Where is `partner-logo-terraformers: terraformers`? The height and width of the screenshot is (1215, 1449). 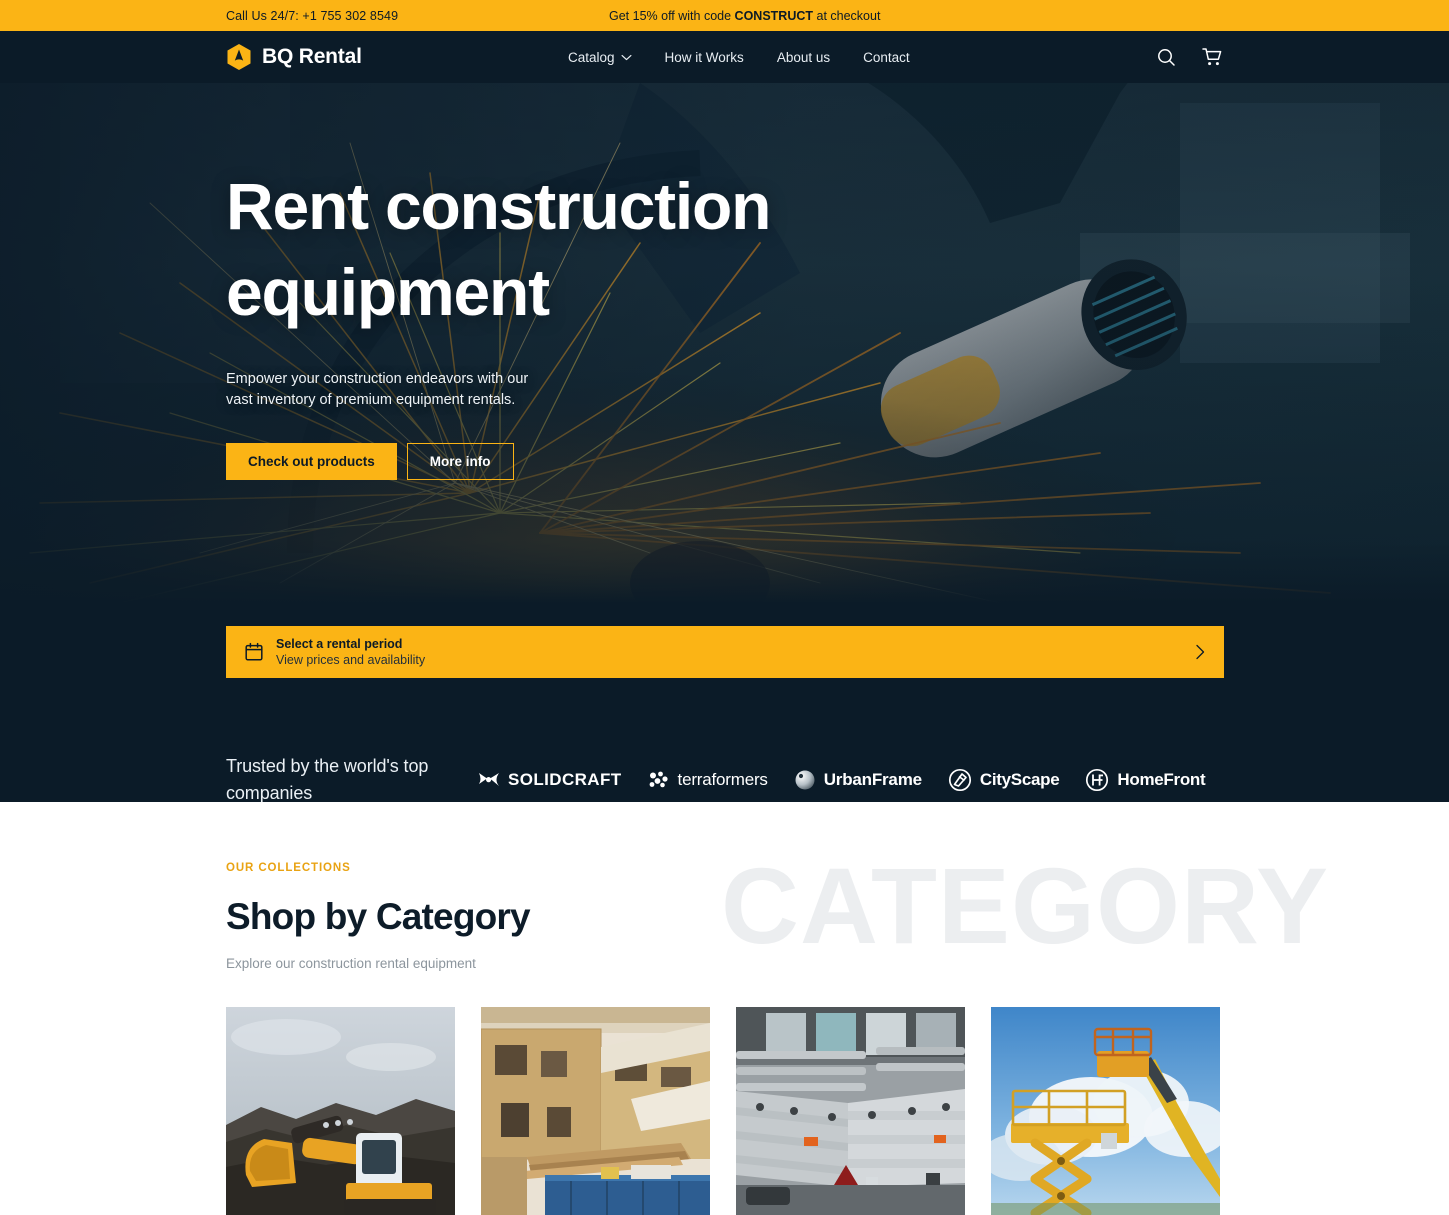 partner-logo-terraformers: terraformers is located at coordinates (708, 780).